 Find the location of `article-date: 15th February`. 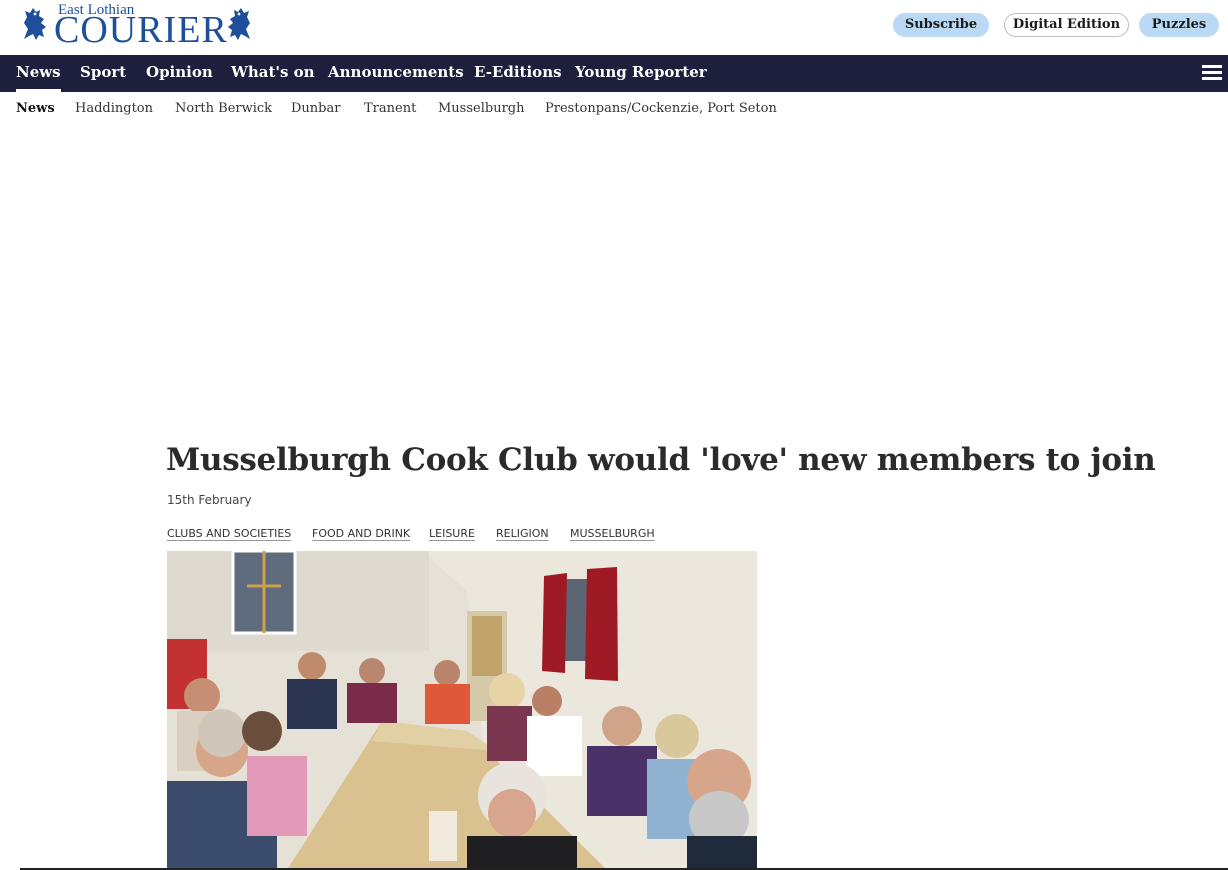

article-date: 15th February is located at coordinates (209, 500).